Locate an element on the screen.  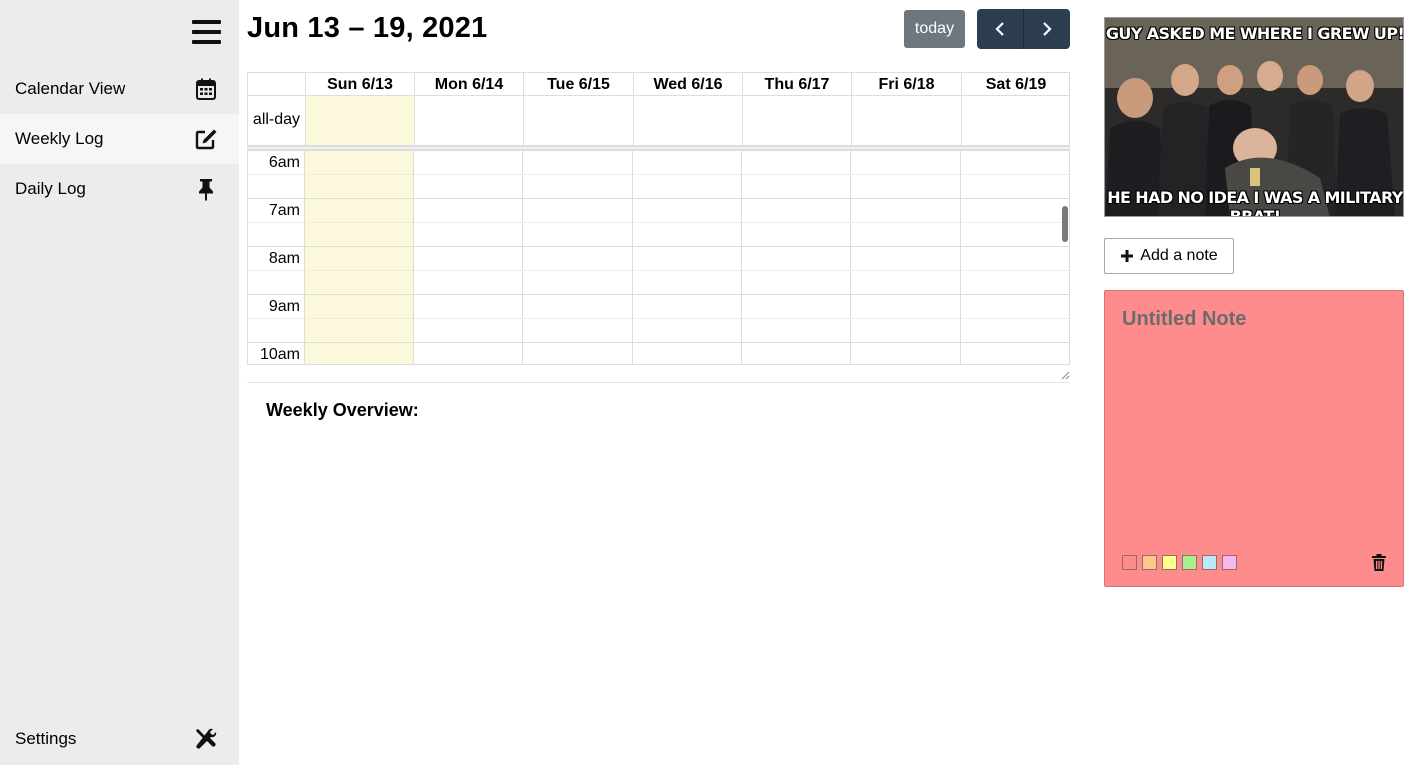
color-swatch-green is located at coordinates (1189, 562).